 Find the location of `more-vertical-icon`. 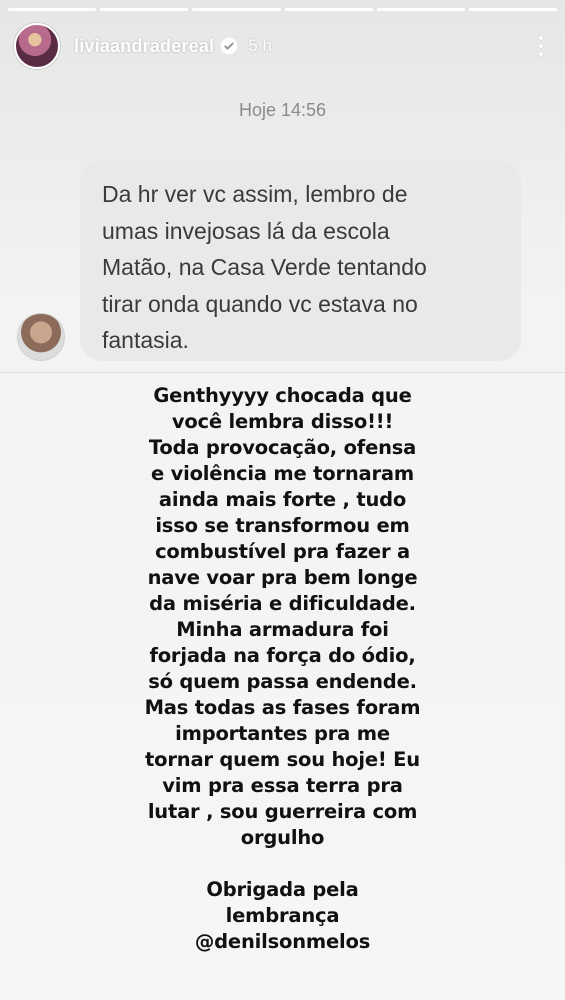

more-vertical-icon is located at coordinates (541, 46).